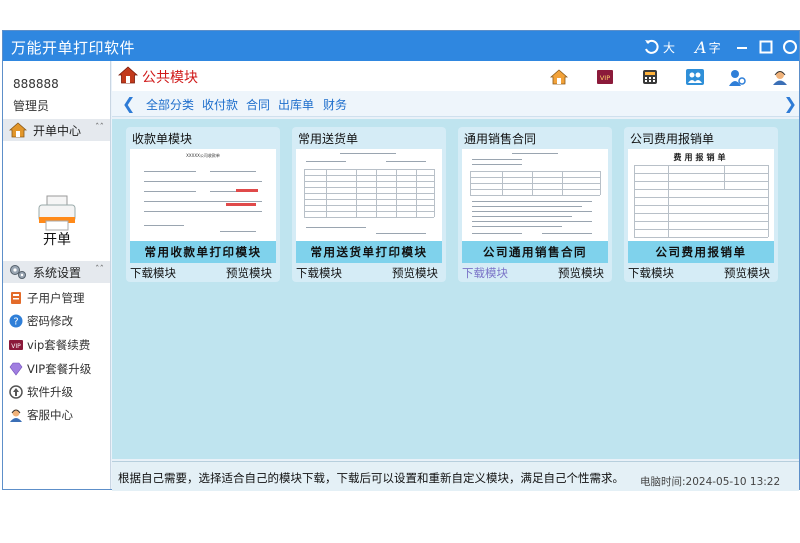 Image resolution: width=800 pixels, height=543 pixels. Describe the element at coordinates (57, 213) in the screenshot. I see `printer-icon` at that location.